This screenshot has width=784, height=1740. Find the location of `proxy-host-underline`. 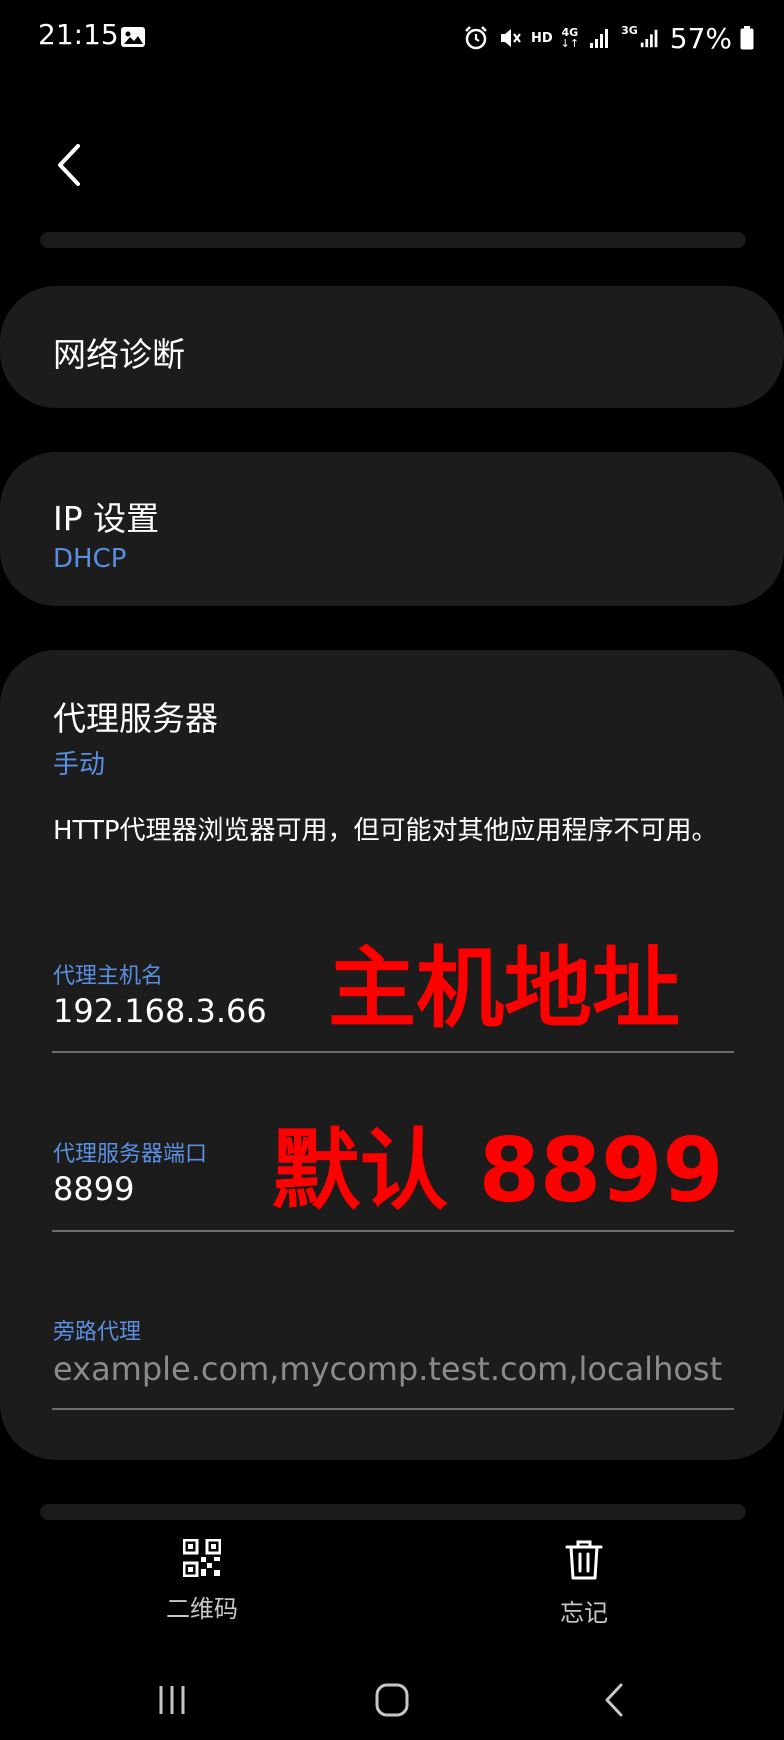

proxy-host-underline is located at coordinates (393, 1052).